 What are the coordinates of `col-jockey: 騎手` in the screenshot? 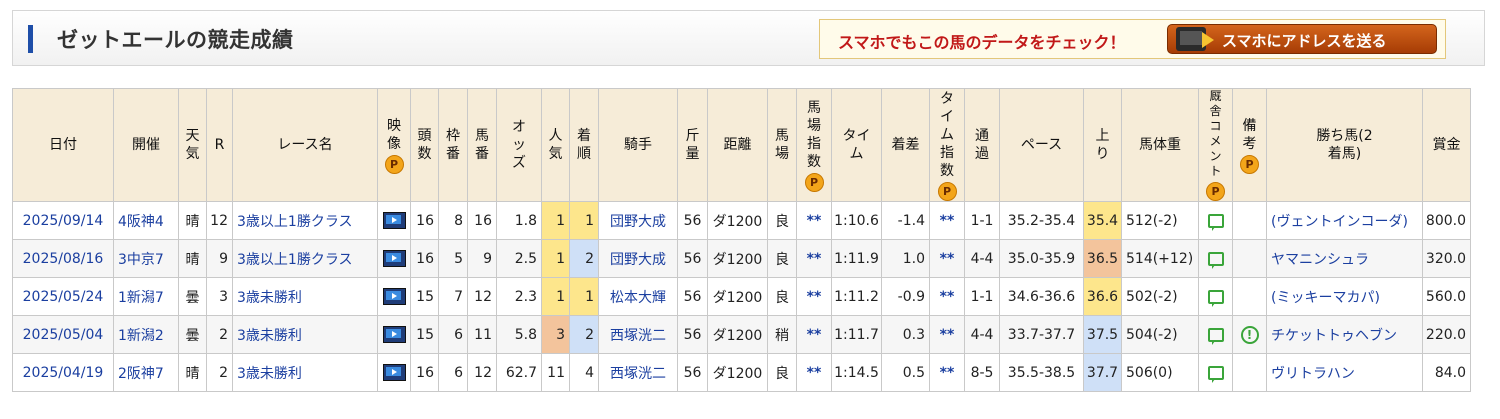 It's located at (638, 145).